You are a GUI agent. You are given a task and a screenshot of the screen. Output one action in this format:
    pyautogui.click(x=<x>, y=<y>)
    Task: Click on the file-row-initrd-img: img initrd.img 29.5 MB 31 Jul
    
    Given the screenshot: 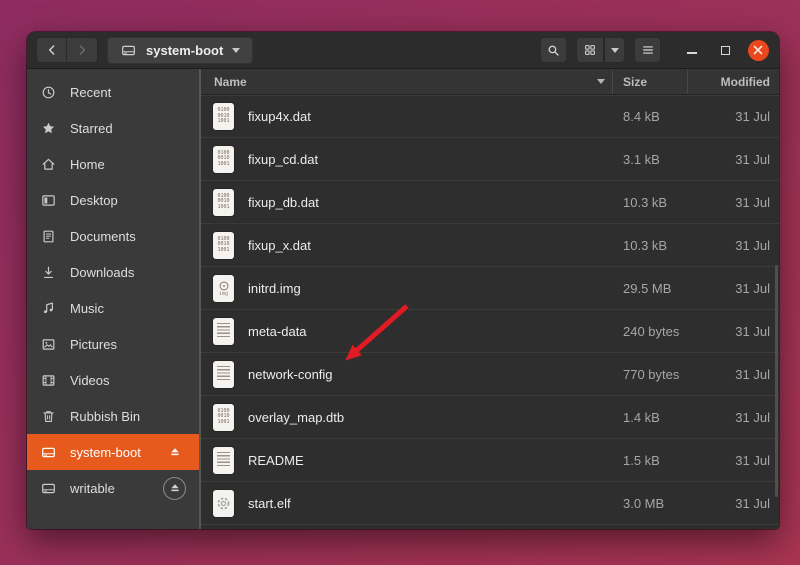 What is the action you would take?
    pyautogui.click(x=490, y=288)
    